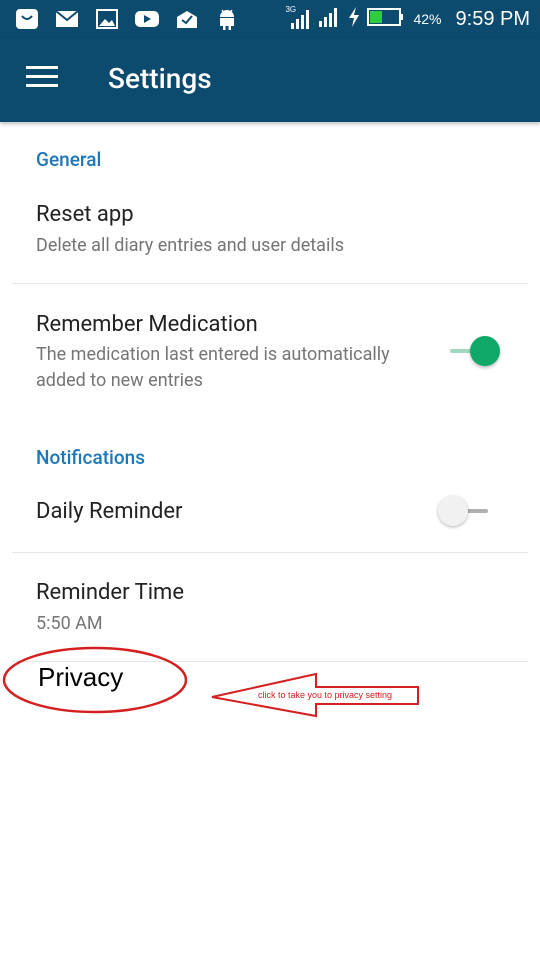 This screenshot has width=540, height=960. Describe the element at coordinates (427, 19) in the screenshot. I see `battery-percent: 42%` at that location.